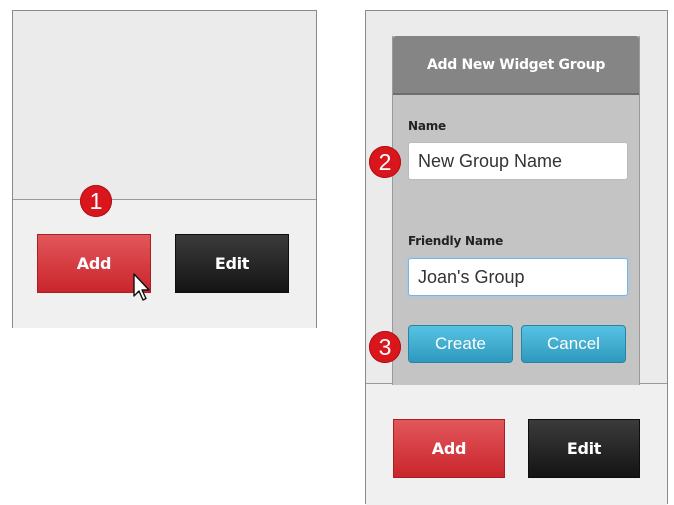 This screenshot has height=505, width=674. I want to click on name-field: New Group Name, so click(518, 161).